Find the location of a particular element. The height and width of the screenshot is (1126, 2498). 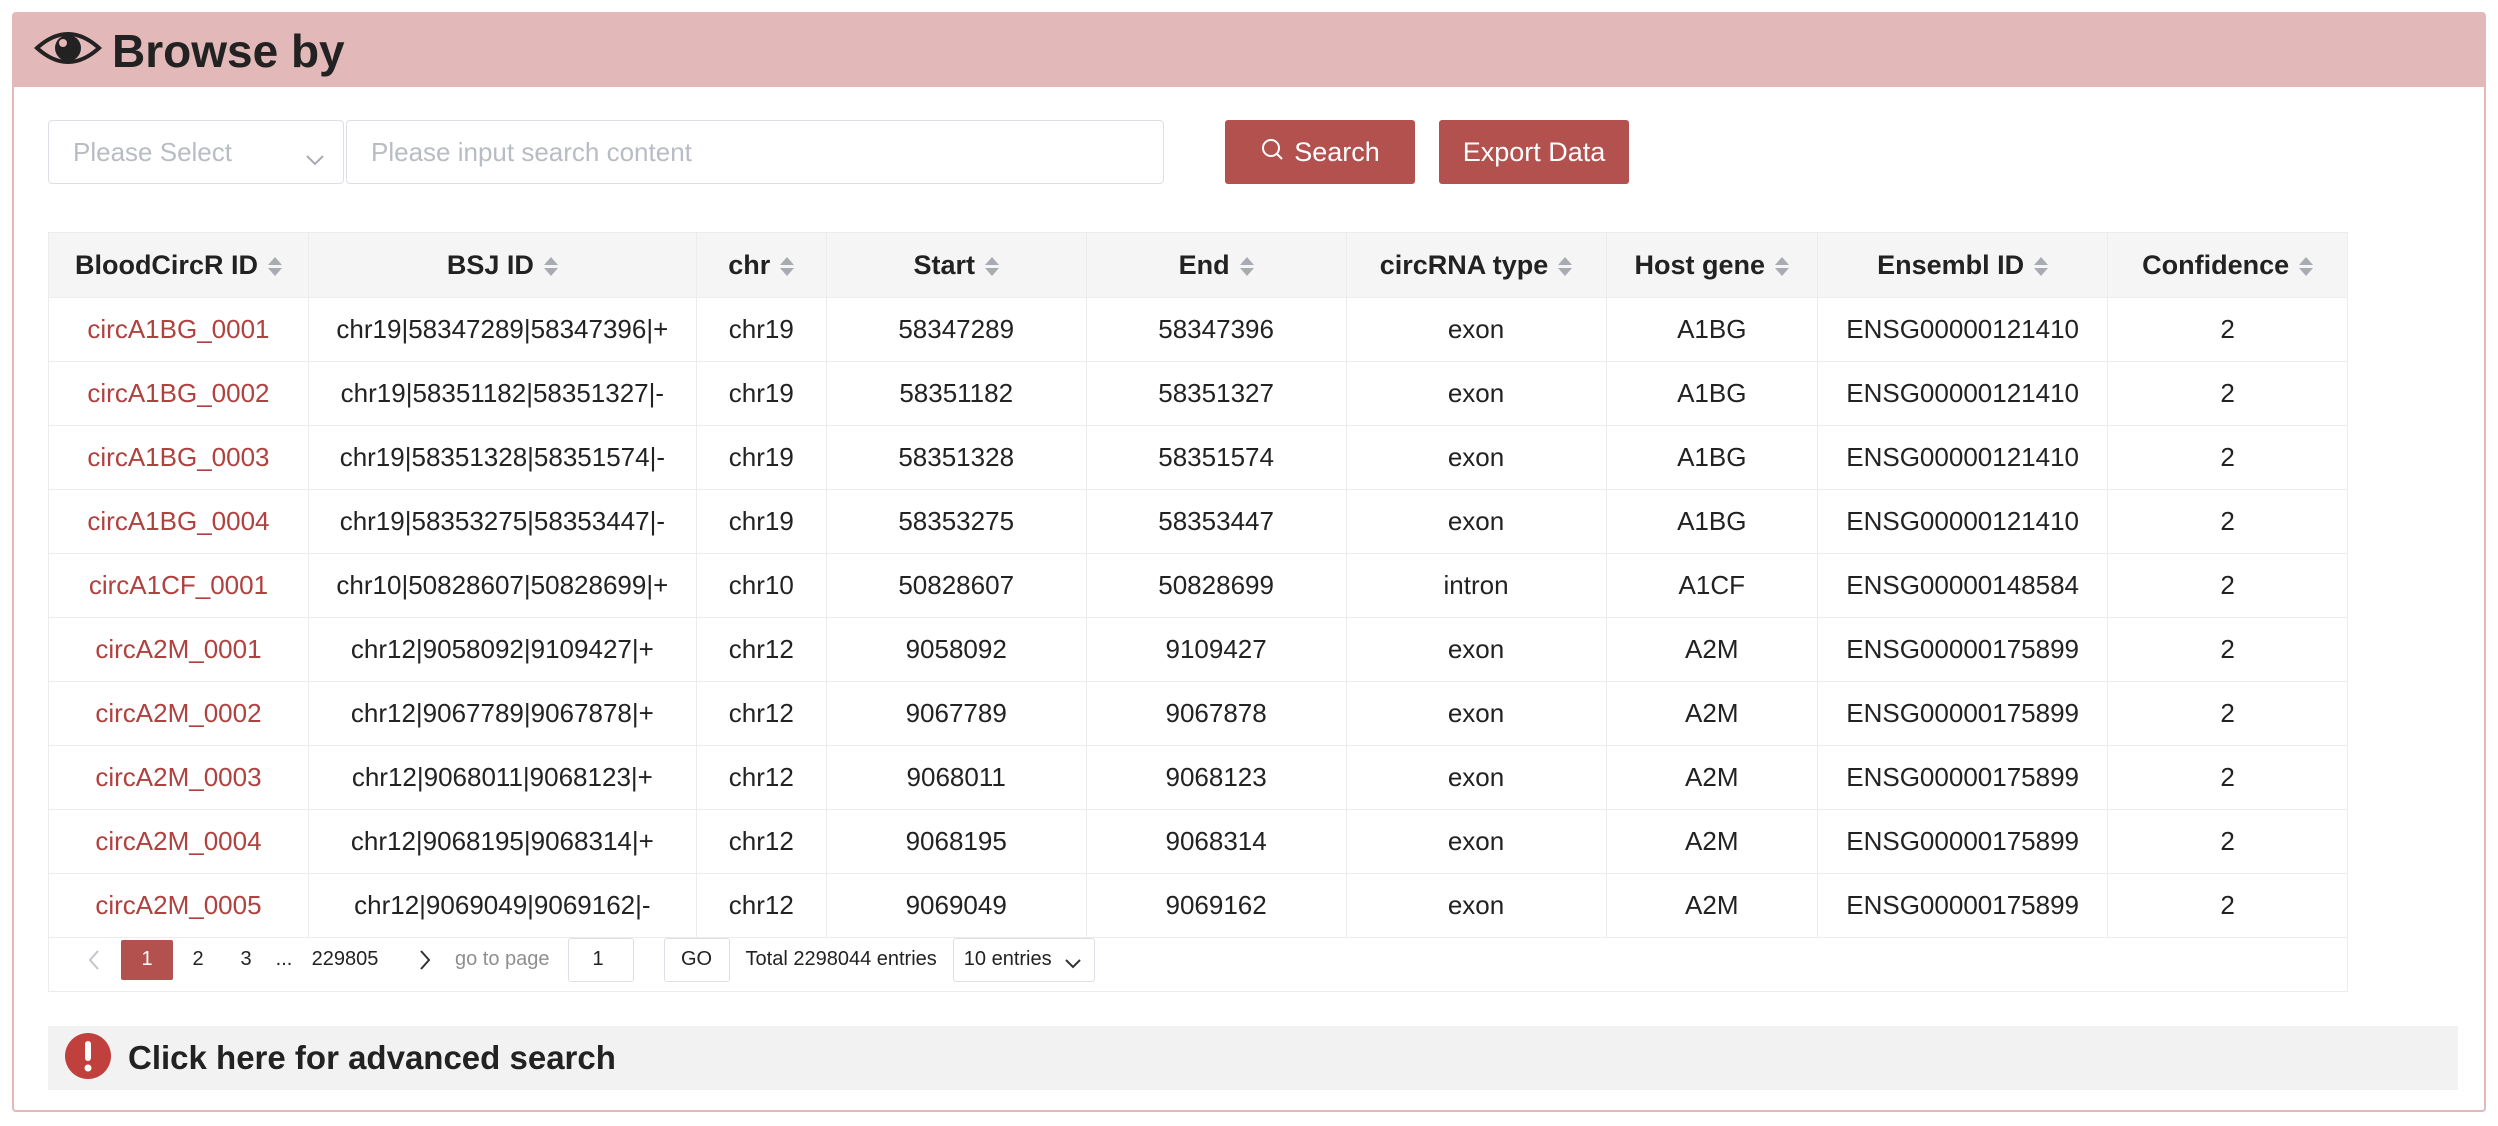

page-1-button: 1 is located at coordinates (147, 959).